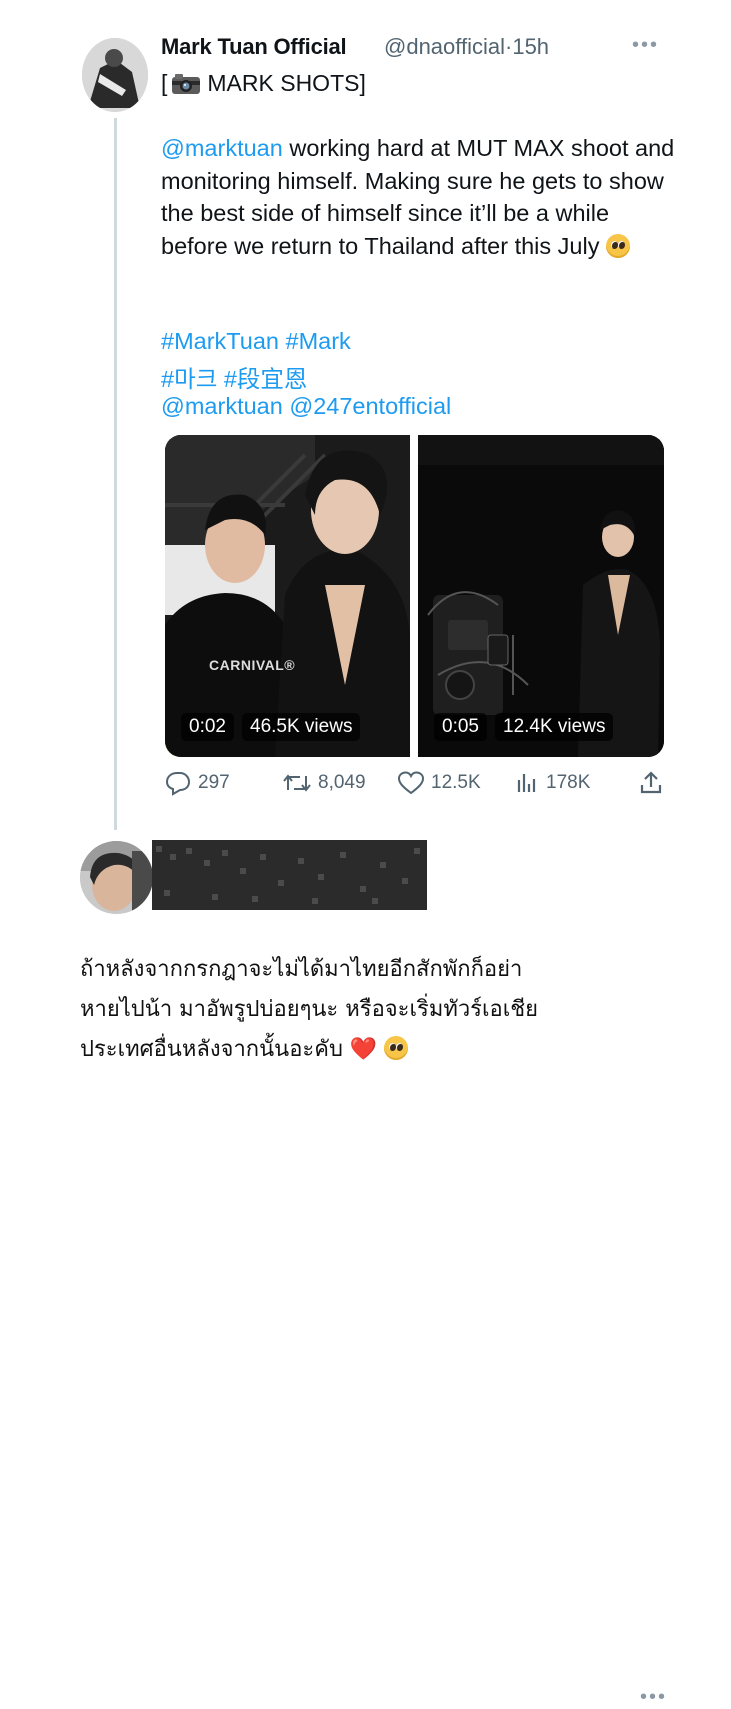 Image resolution: width=731 pixels, height=1709 pixels. I want to click on views-button: 178K, so click(552, 783).